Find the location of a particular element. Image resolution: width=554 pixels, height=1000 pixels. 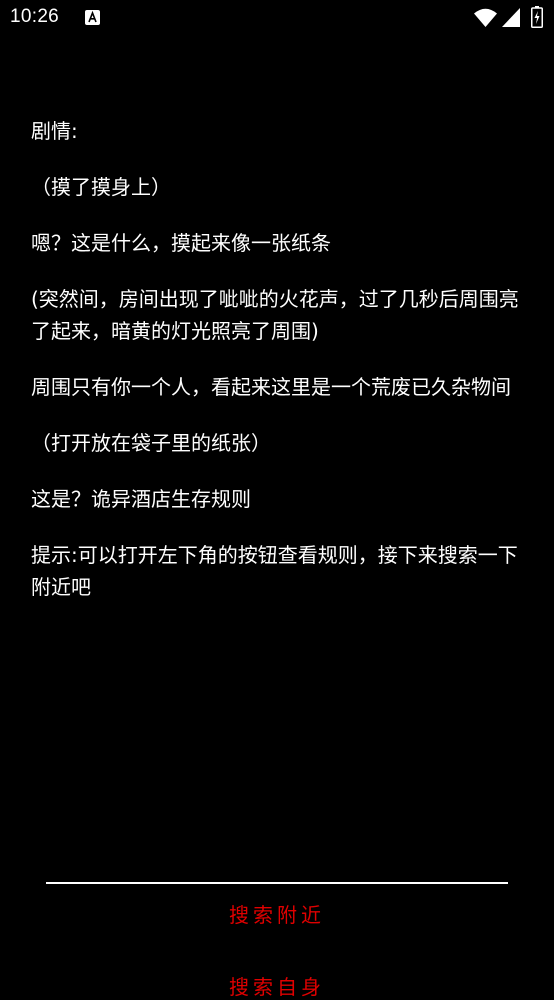

story-line: 周围只有你一个人，看起来这里是一个荒废已久杂物间 is located at coordinates (271, 387).